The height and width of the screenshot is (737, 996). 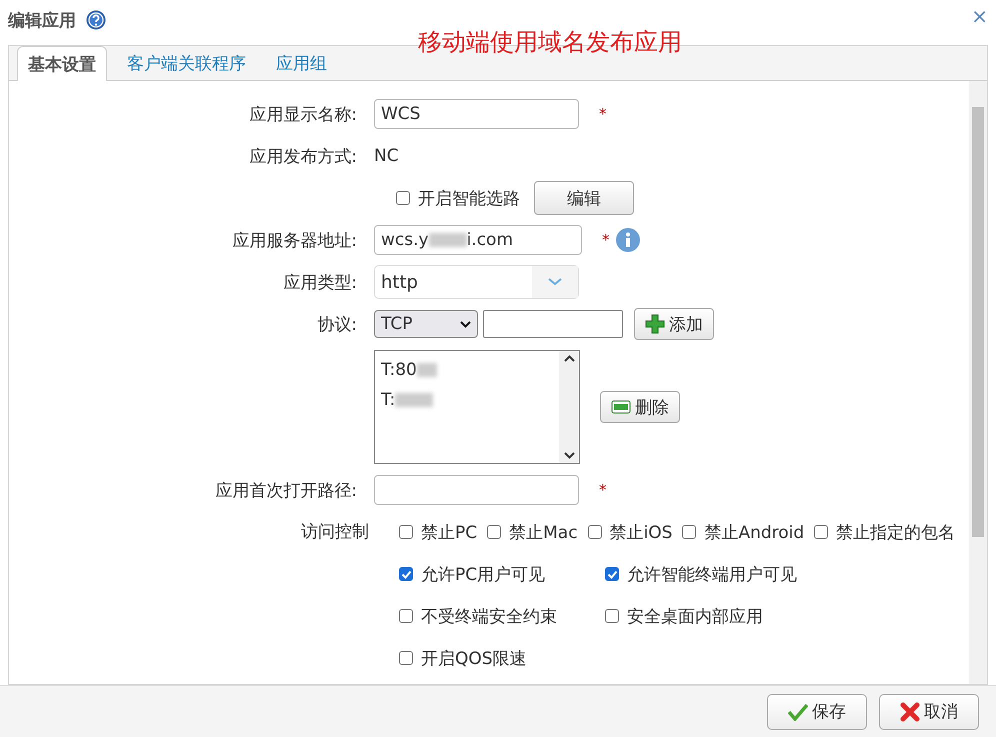 I want to click on delete-button: 删除, so click(x=640, y=407).